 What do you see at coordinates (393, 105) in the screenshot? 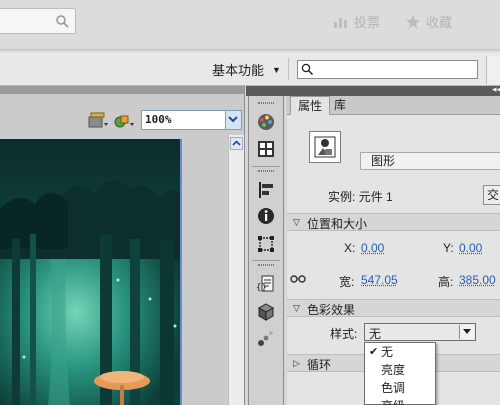
I see `panel-tabs: 属性 库` at bounding box center [393, 105].